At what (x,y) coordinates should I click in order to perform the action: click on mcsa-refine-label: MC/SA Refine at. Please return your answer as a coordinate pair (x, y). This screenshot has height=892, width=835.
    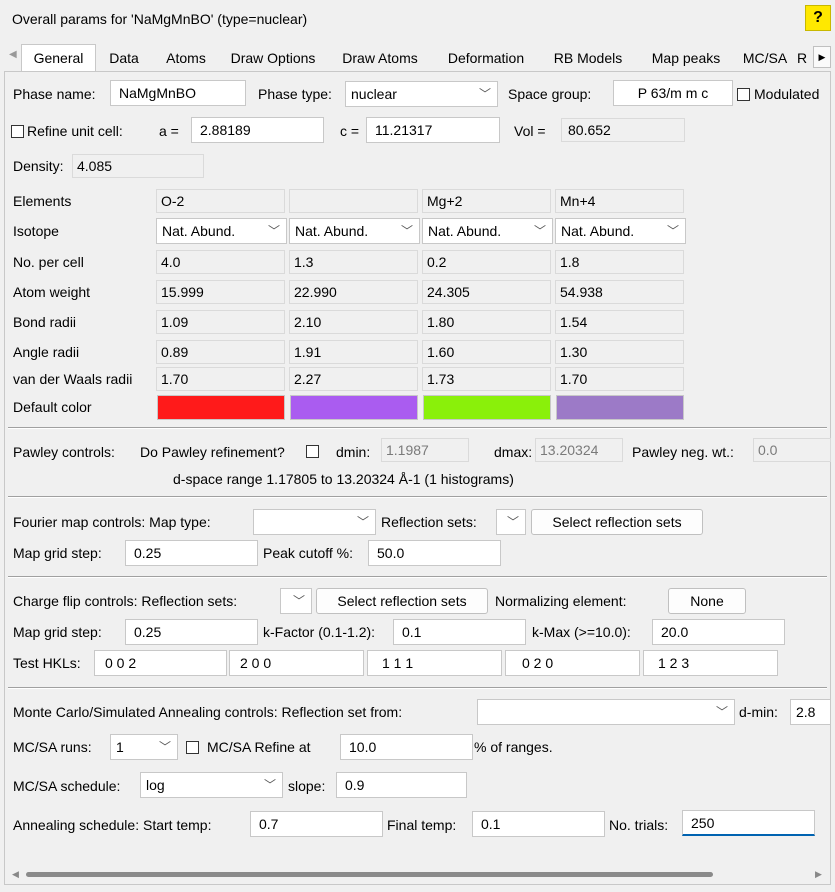
    Looking at the image, I should click on (259, 747).